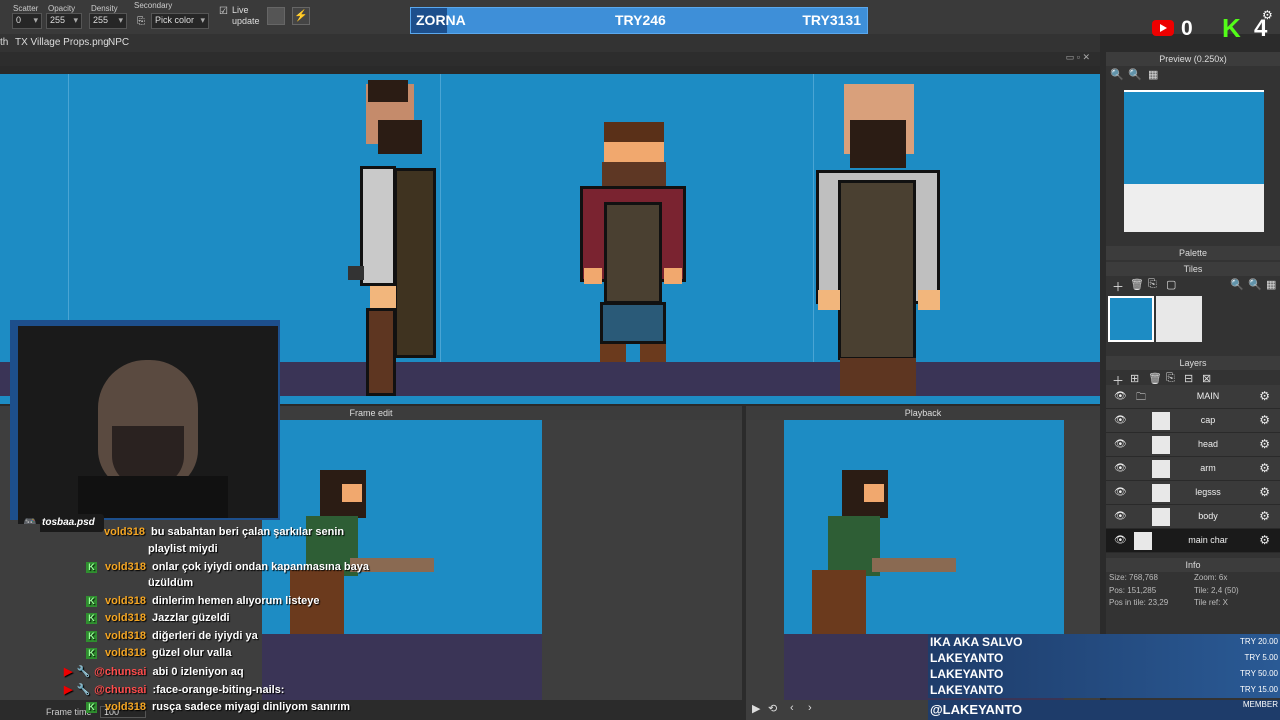 Image resolution: width=1280 pixels, height=720 pixels. What do you see at coordinates (26, 8) in the screenshot?
I see `scatter-label: Scatter` at bounding box center [26, 8].